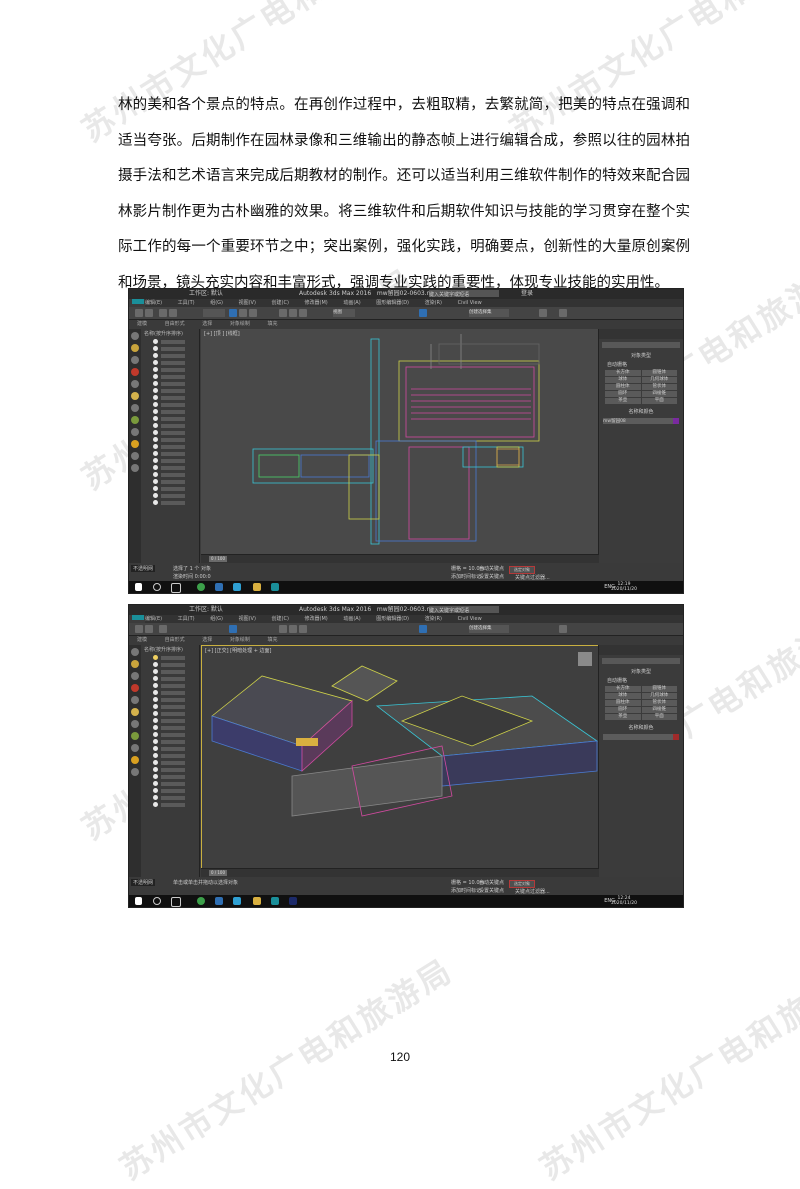 This screenshot has width=800, height=1189. Describe the element at coordinates (216, 619) in the screenshot. I see `menu-item: 组(G)` at that location.